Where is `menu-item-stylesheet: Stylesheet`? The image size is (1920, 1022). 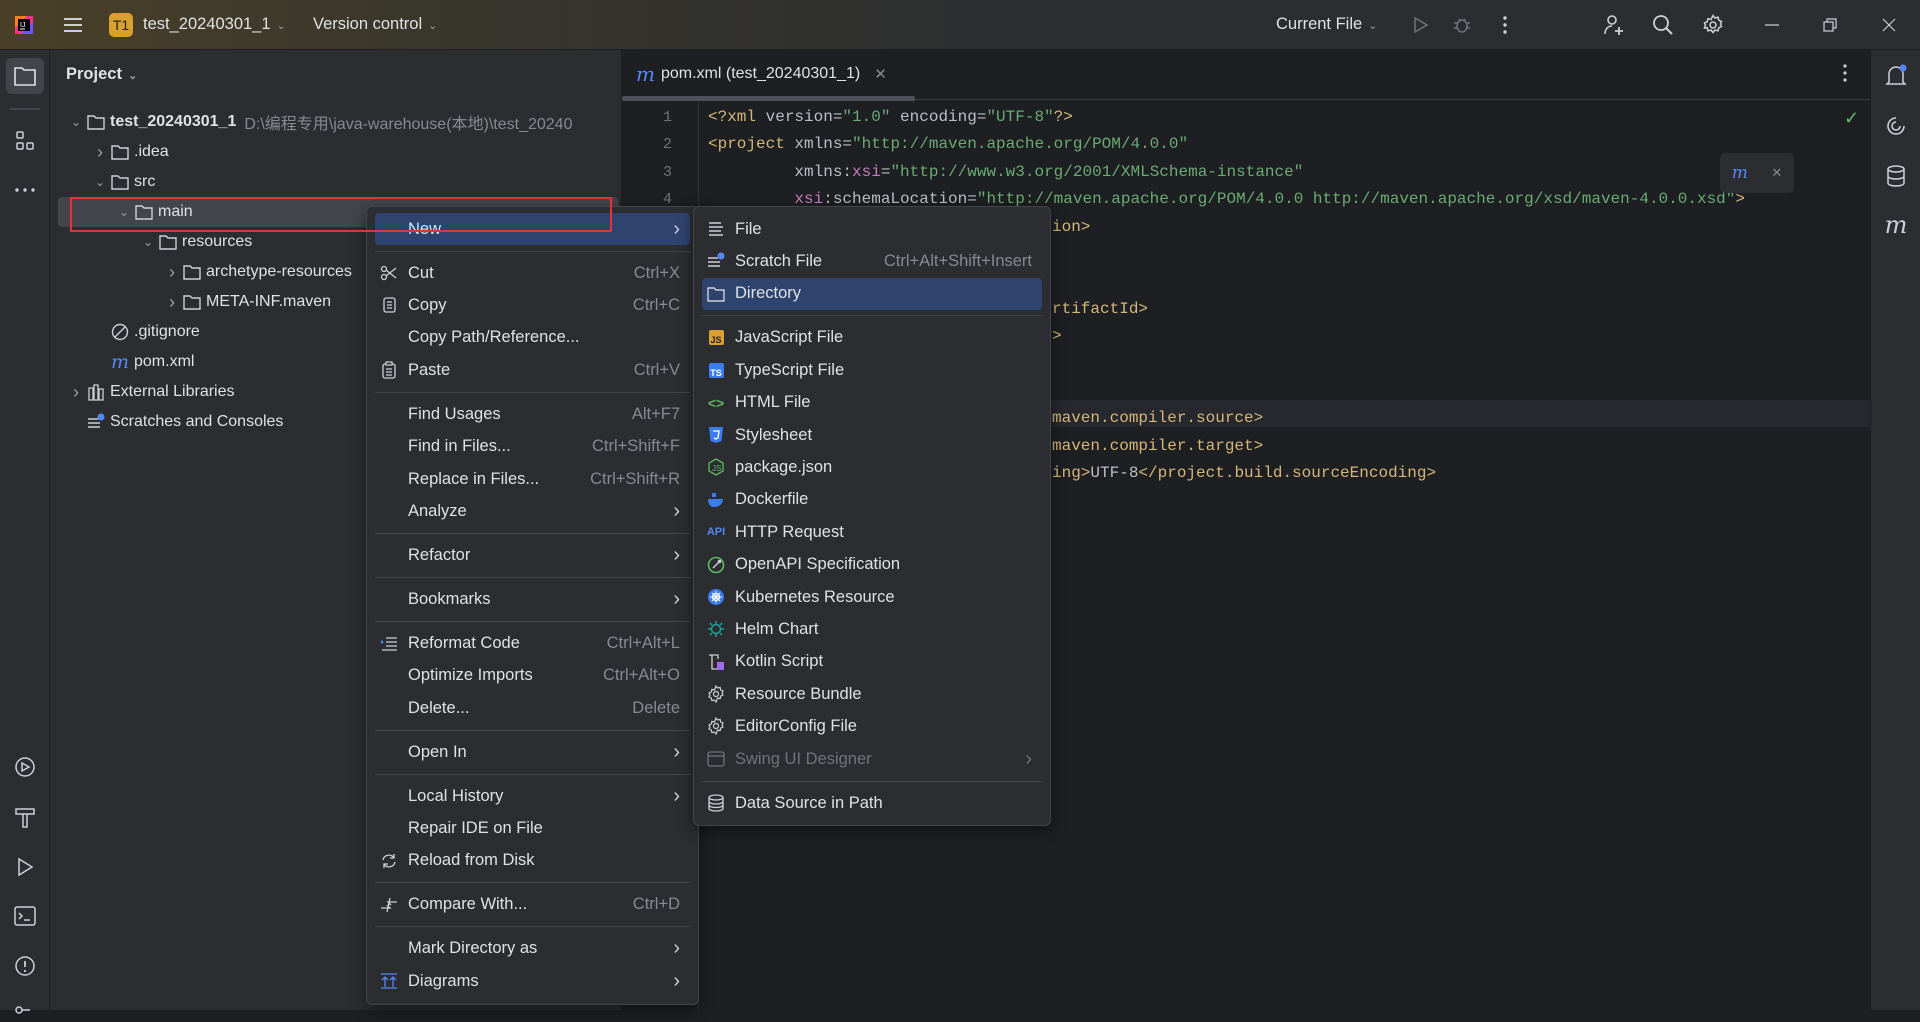
menu-item-stylesheet: Stylesheet is located at coordinates (872, 435).